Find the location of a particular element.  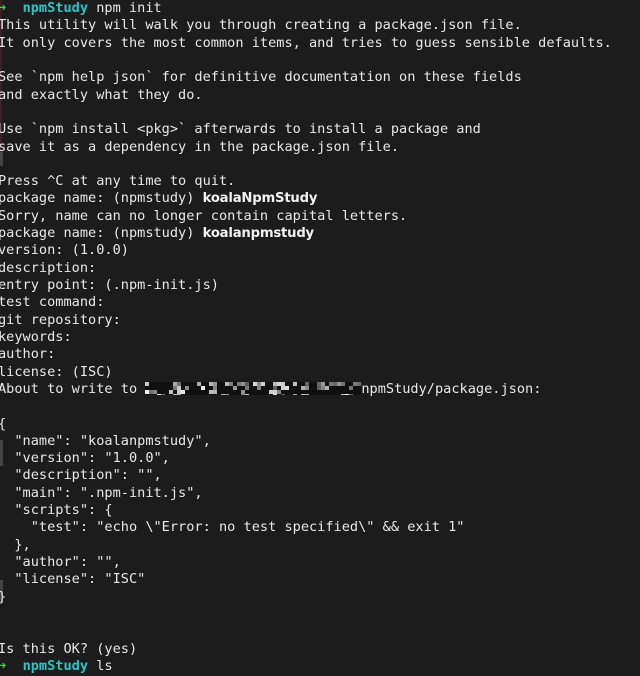

json-line-name: "name": "koalanpmstudy", is located at coordinates (105, 440).